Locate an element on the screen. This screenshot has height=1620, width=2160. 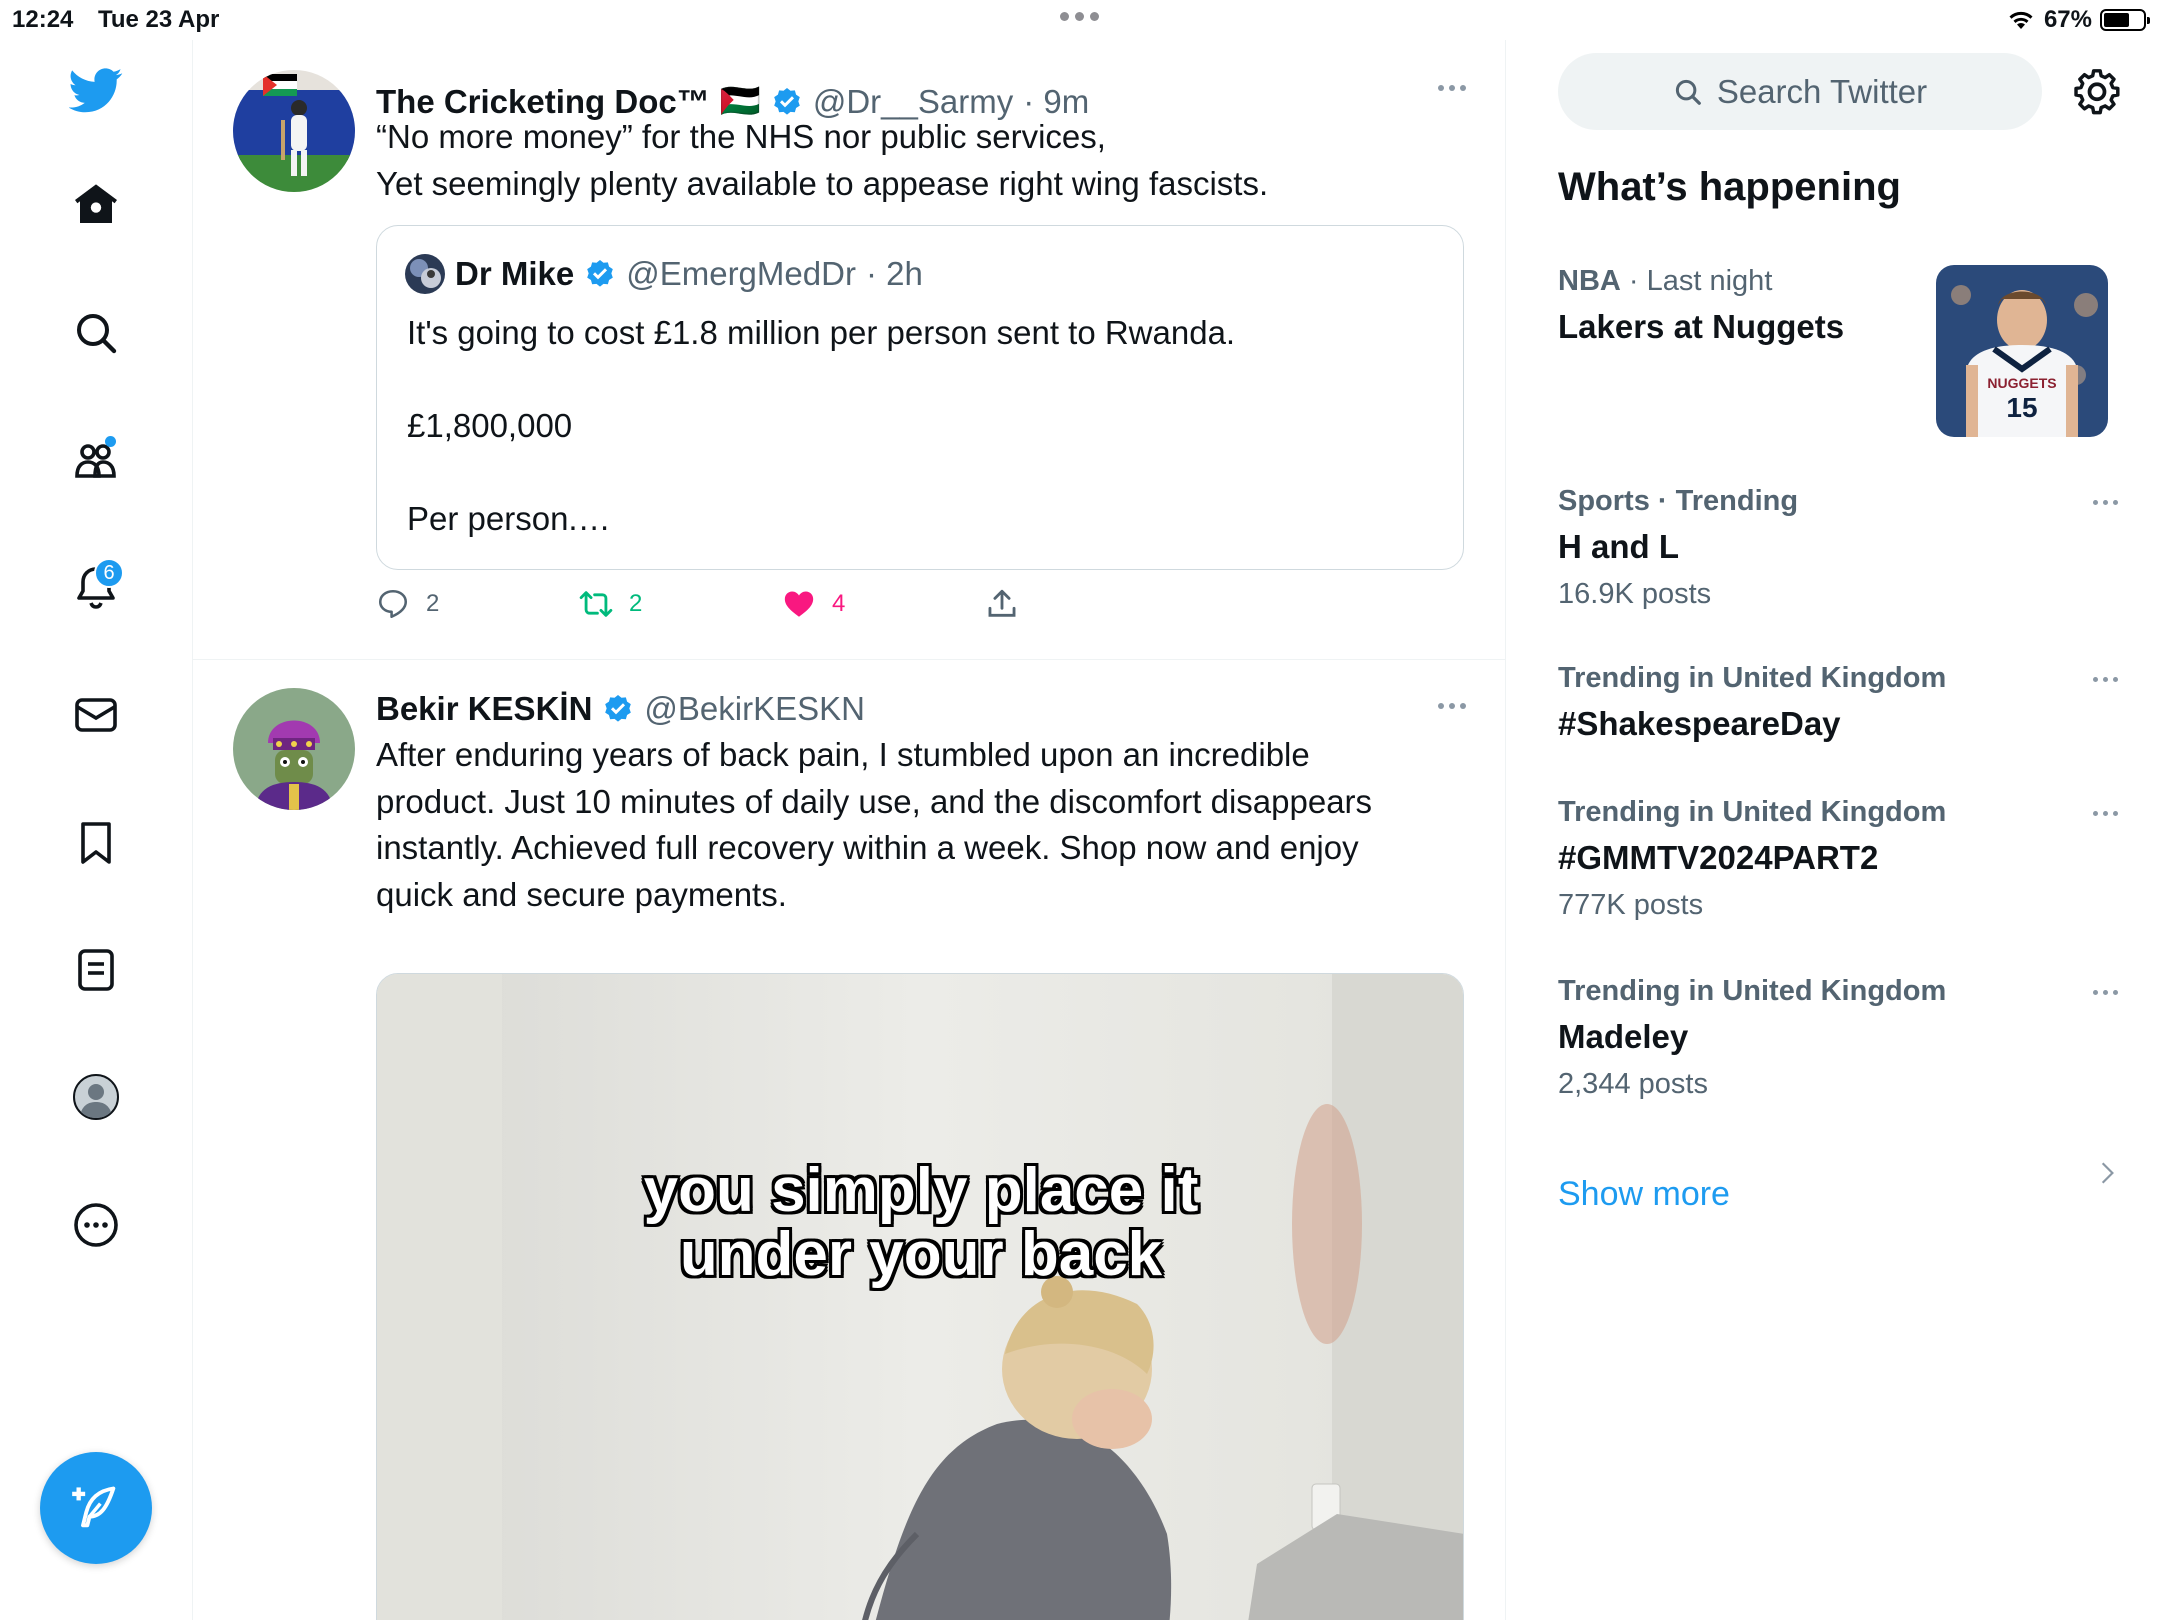
communities-new-dot is located at coordinates (110, 441).